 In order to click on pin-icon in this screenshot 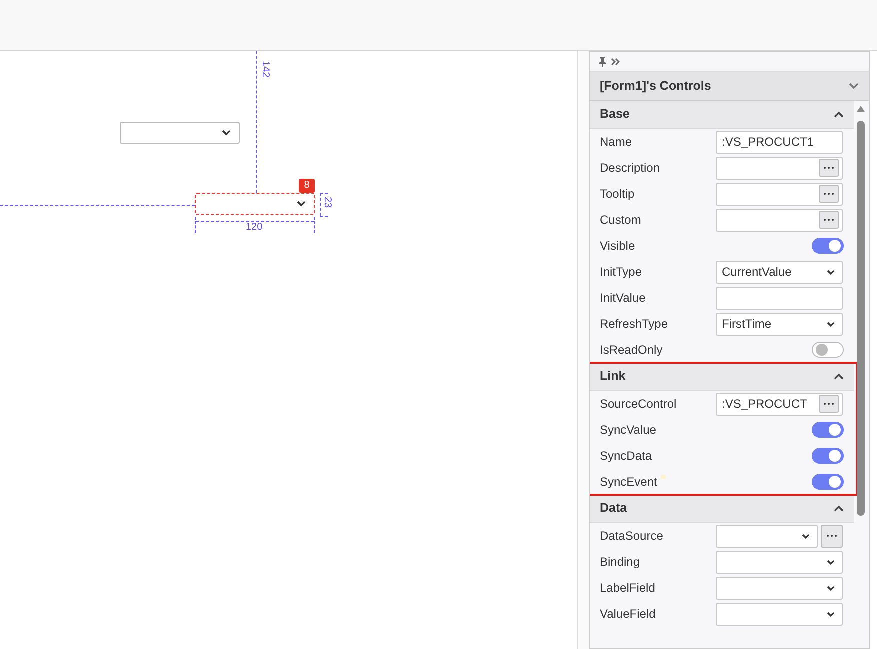, I will do `click(602, 61)`.